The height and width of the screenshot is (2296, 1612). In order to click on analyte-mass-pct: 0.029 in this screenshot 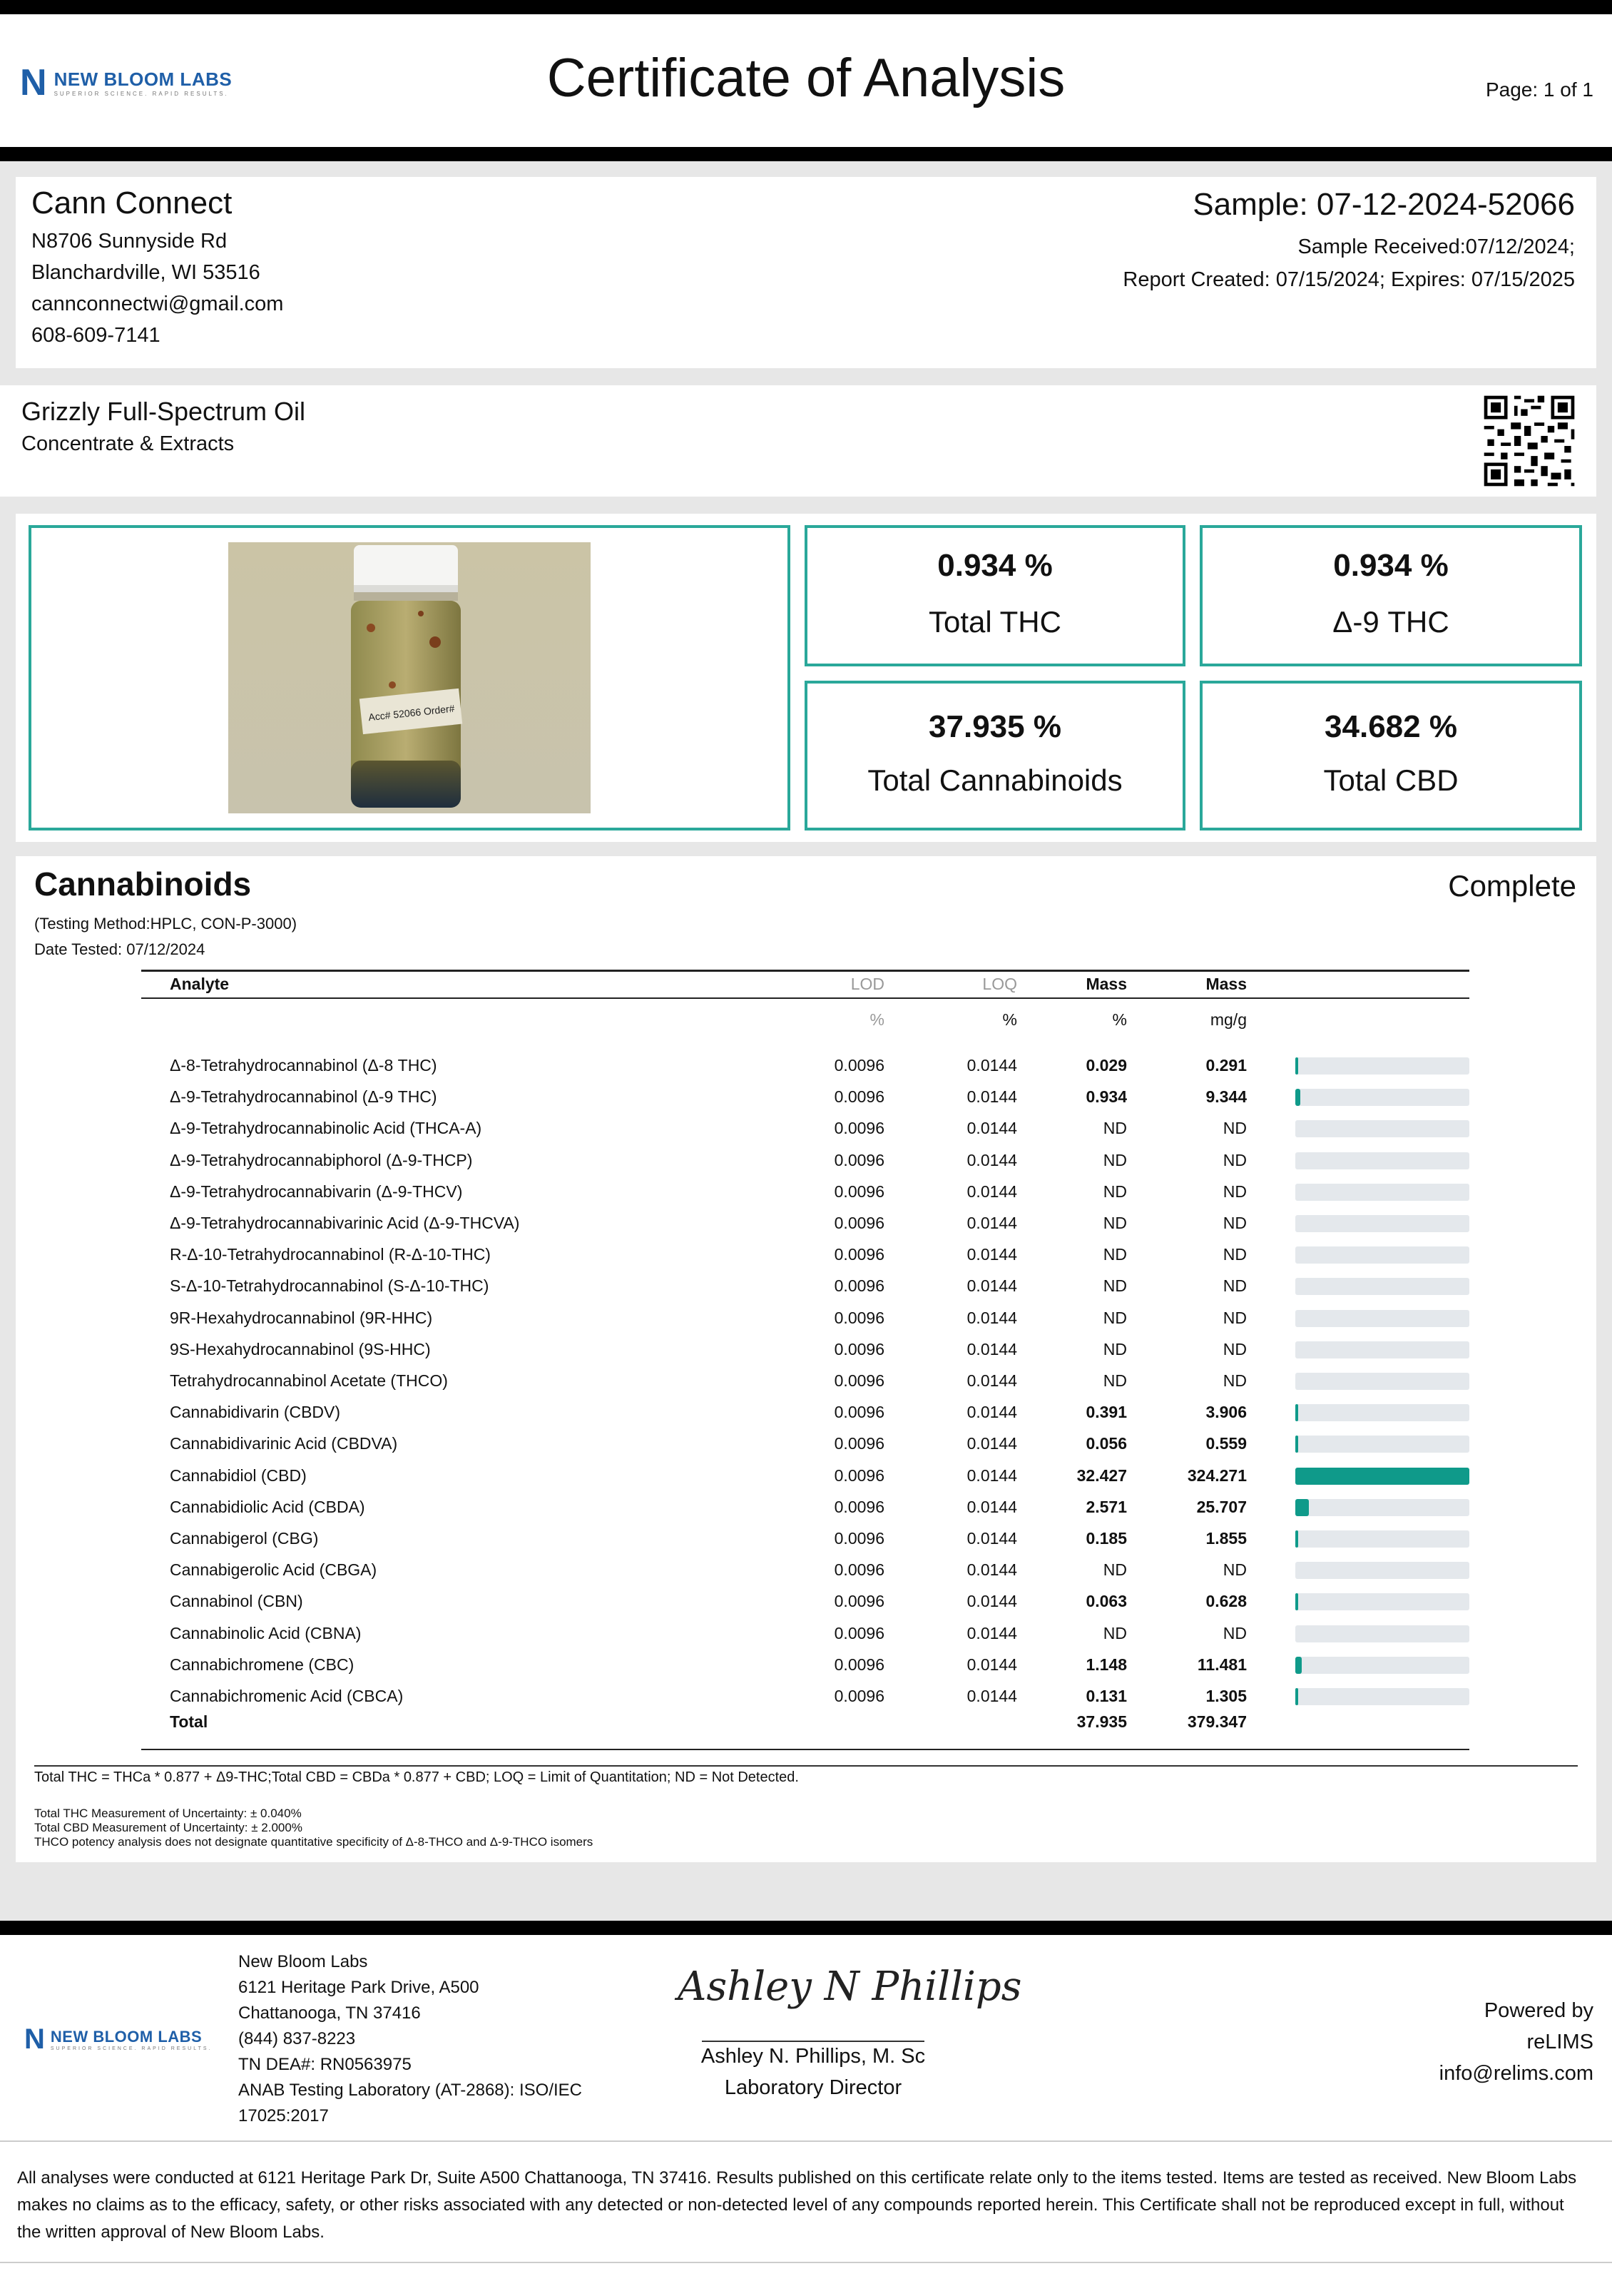, I will do `click(1106, 1065)`.